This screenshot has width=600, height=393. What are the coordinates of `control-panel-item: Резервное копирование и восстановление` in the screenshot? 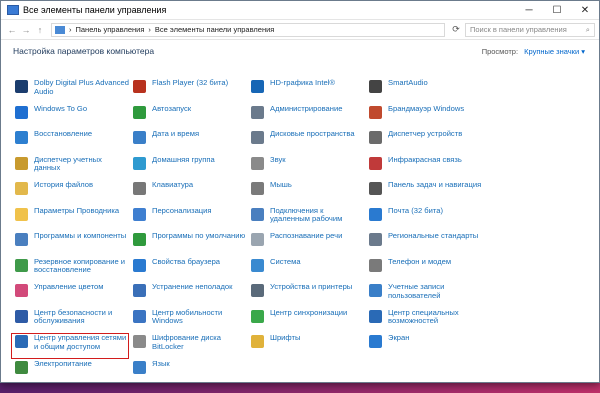 It's located at (70, 270).